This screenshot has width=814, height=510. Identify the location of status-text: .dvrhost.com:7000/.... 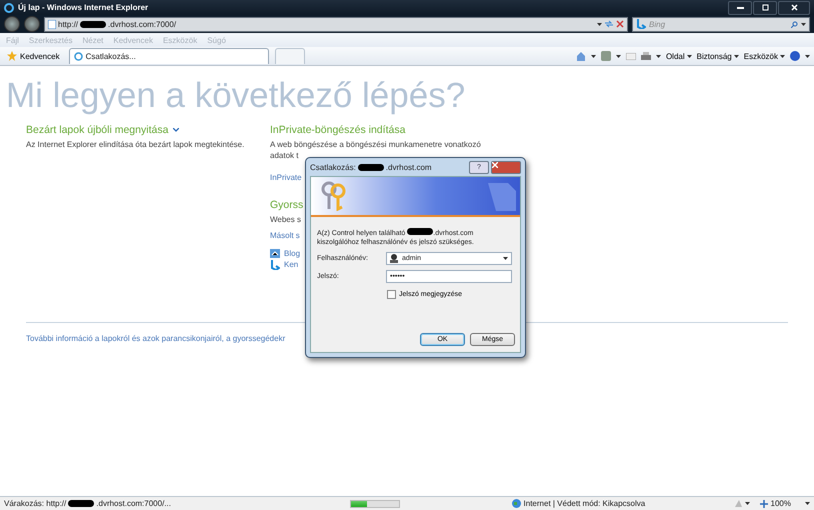
(133, 503).